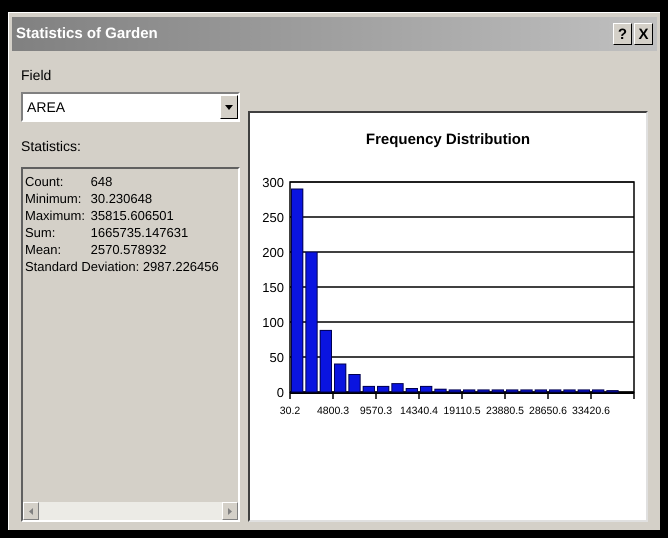 The width and height of the screenshot is (668, 538). I want to click on statistic-line: Mean: 2570.578932, so click(96, 249).